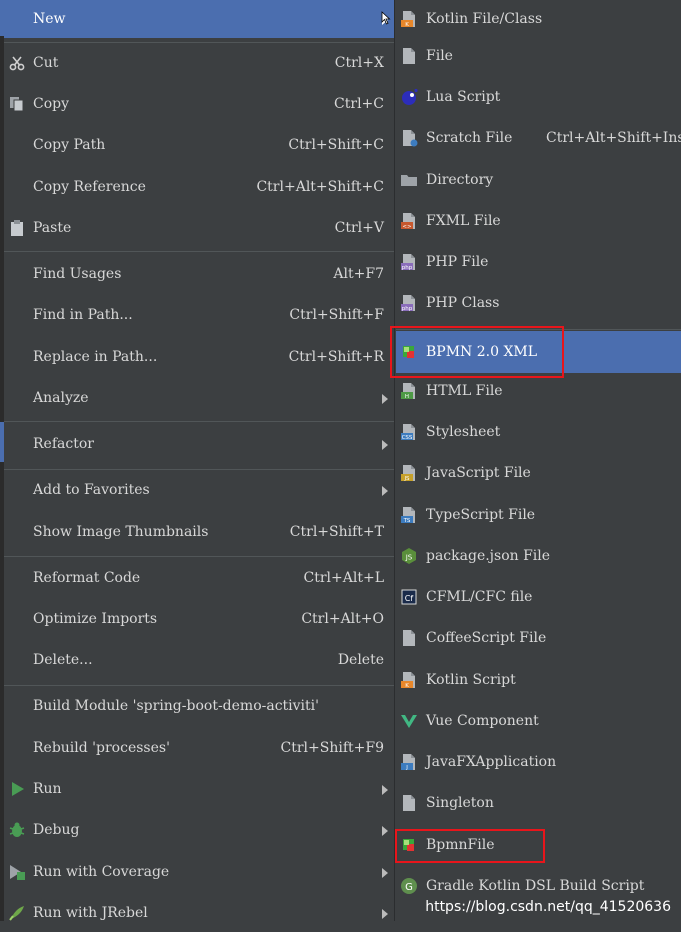 The height and width of the screenshot is (932, 681). I want to click on menu-item-shortcut: Ctrl+Shift+T, so click(336, 532).